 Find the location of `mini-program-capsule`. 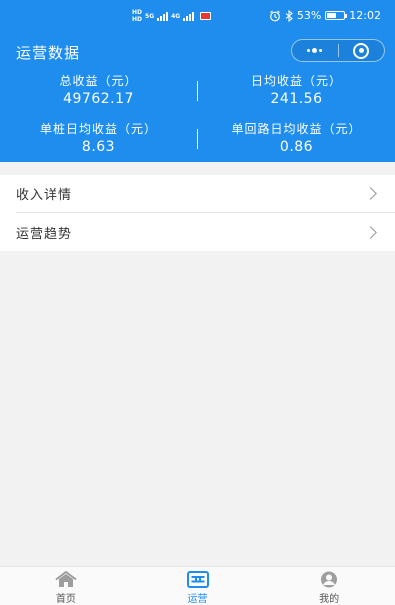

mini-program-capsule is located at coordinates (338, 50).